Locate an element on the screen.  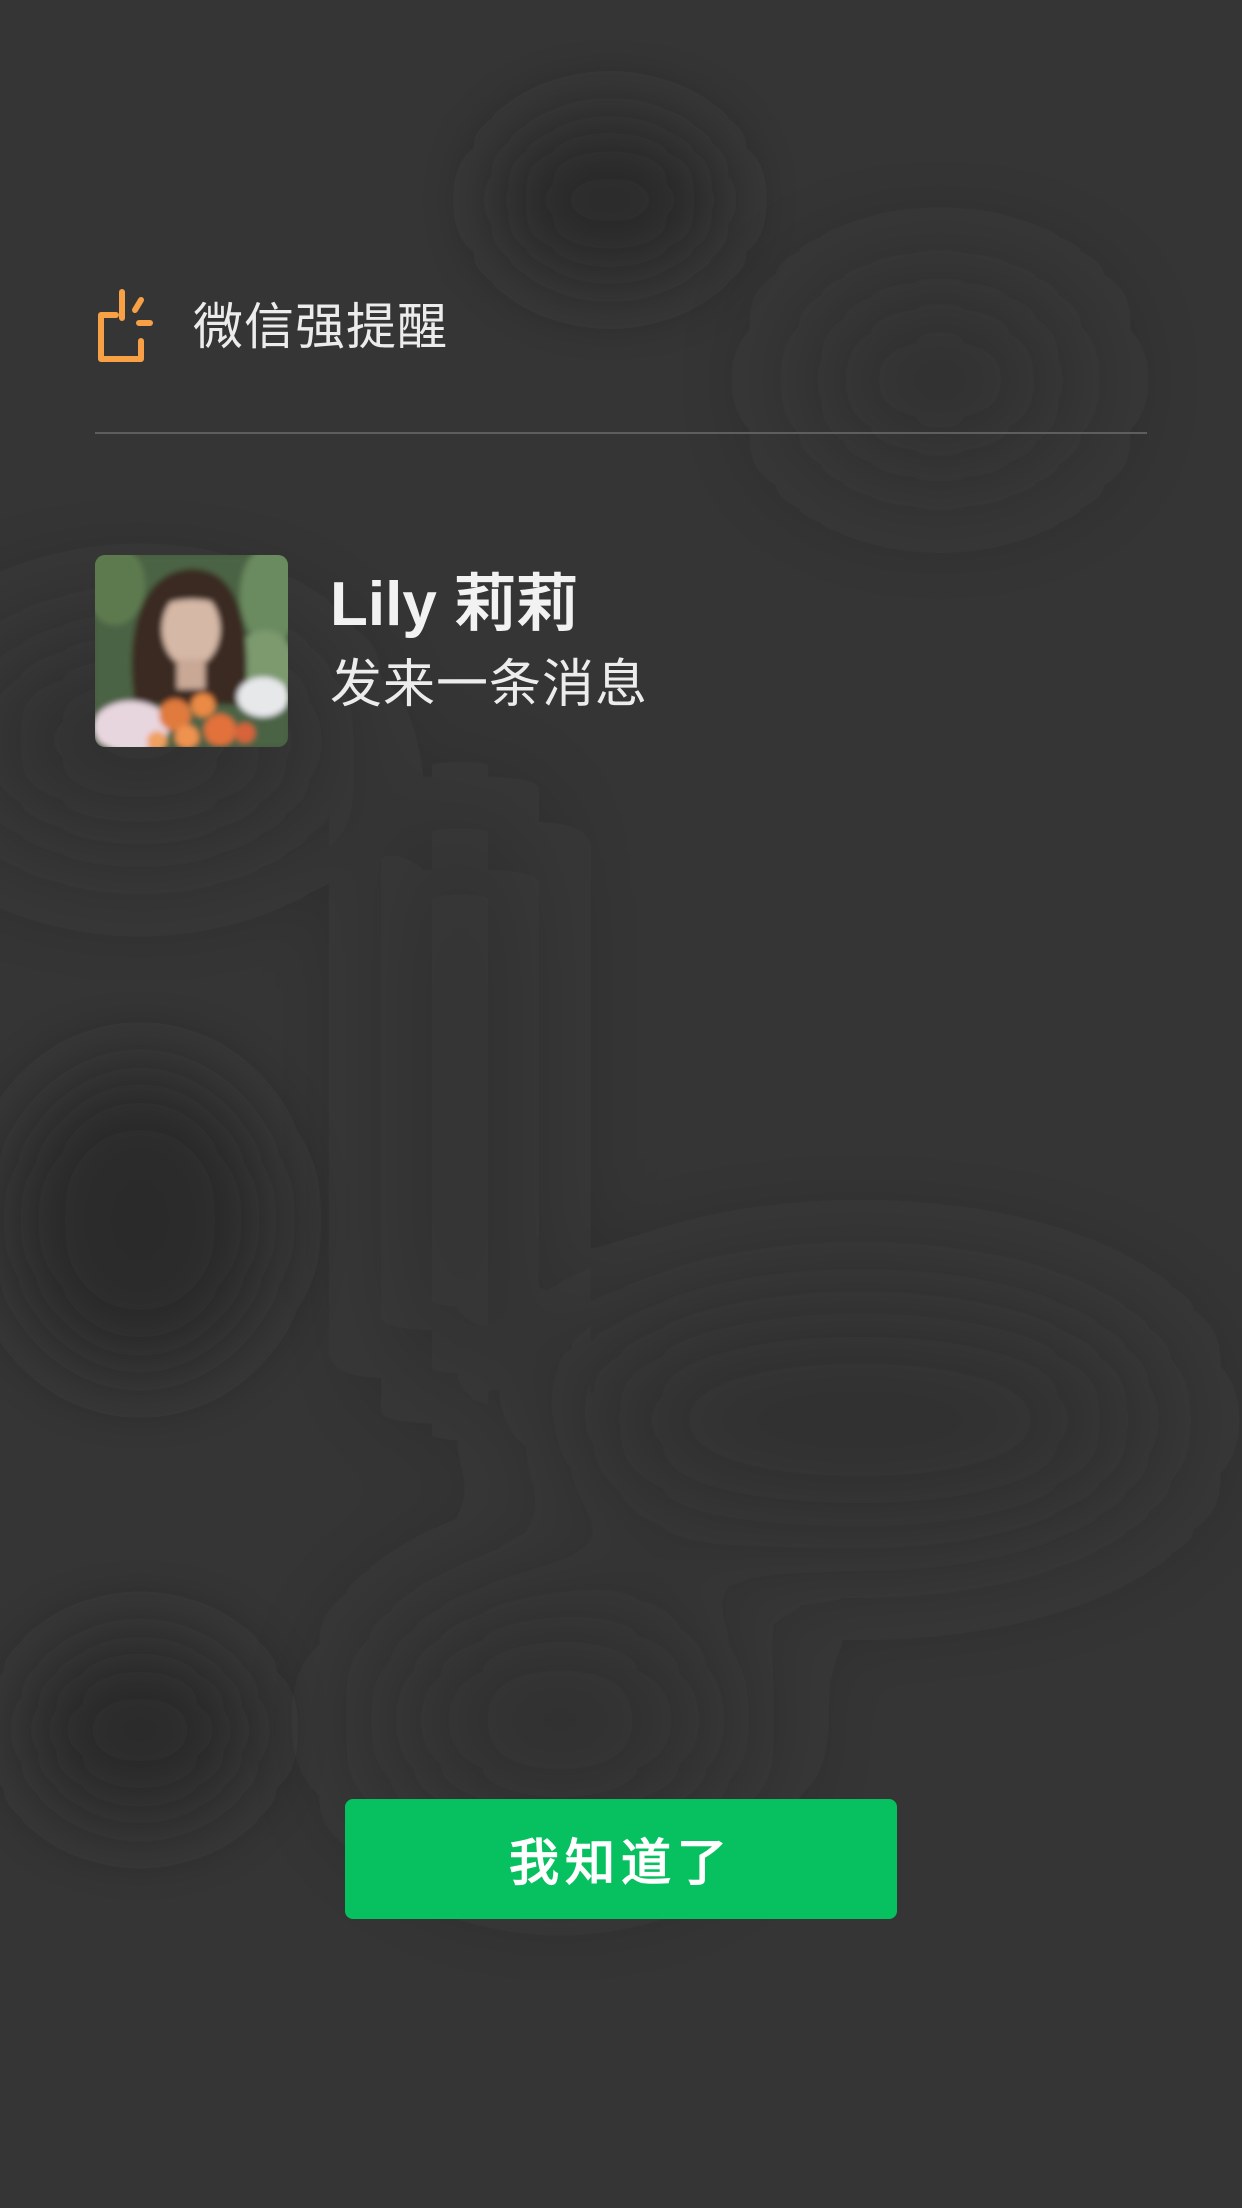
sender-name: Lily 莉莉 is located at coordinates (454, 604).